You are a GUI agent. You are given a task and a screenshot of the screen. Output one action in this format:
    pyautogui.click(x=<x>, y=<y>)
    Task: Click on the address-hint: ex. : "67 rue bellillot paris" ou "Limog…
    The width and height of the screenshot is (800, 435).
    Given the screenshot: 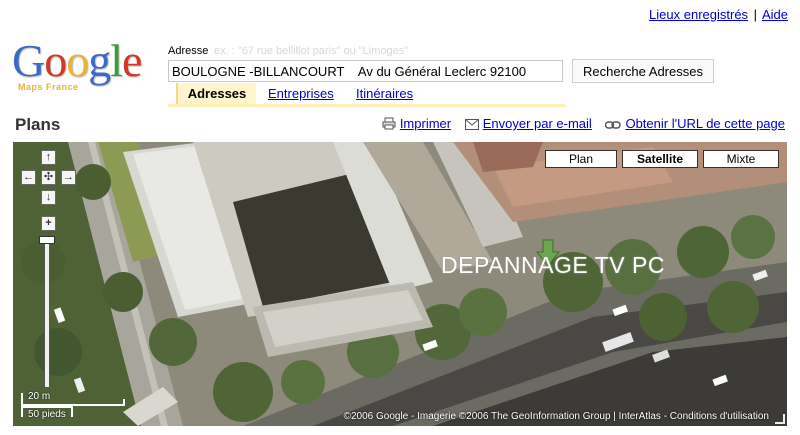 What is the action you would take?
    pyautogui.click(x=311, y=51)
    